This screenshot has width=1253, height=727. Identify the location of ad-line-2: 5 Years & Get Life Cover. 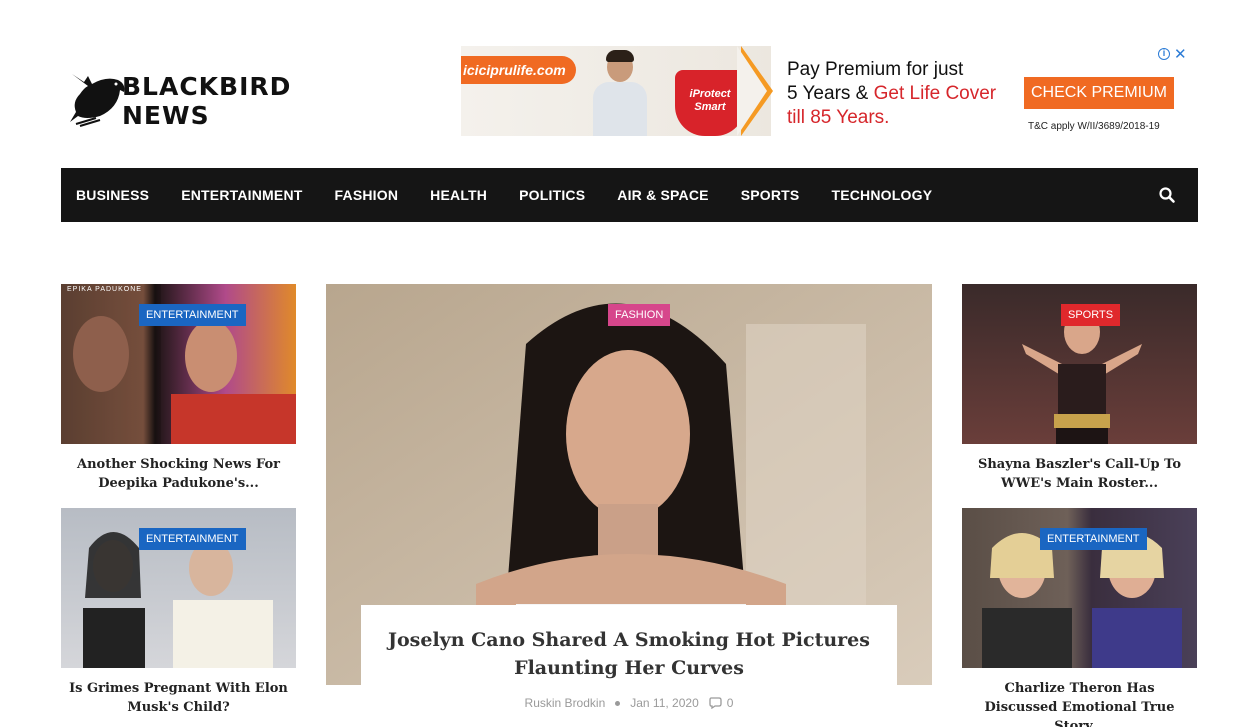
(891, 94).